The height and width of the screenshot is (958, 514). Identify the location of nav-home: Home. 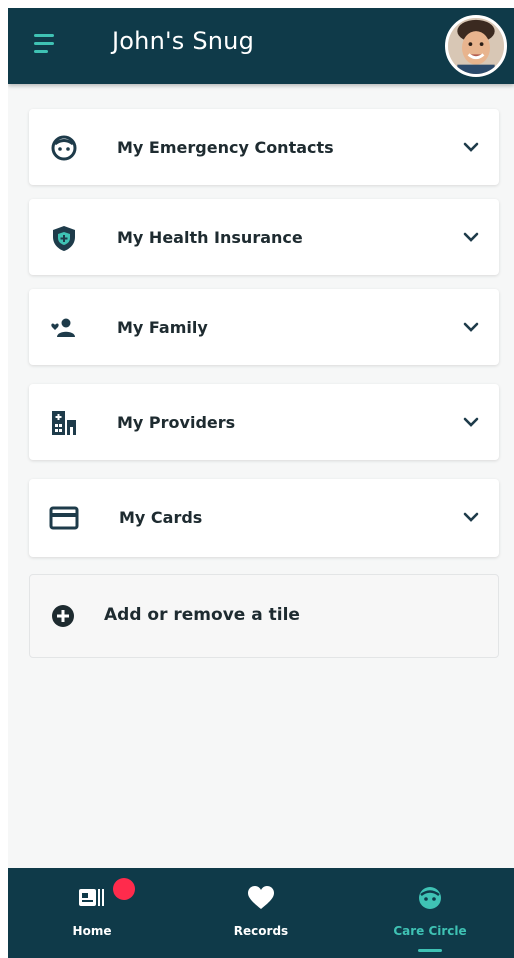
(92, 913).